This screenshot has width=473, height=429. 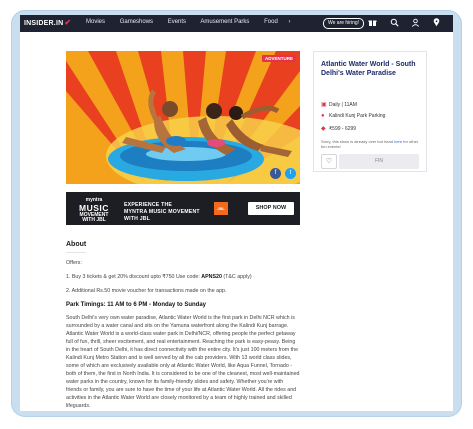 What do you see at coordinates (94, 210) in the screenshot?
I see `myntra-music-movement-logo: myntra MUSIC MOVEMENT WITH JBL` at bounding box center [94, 210].